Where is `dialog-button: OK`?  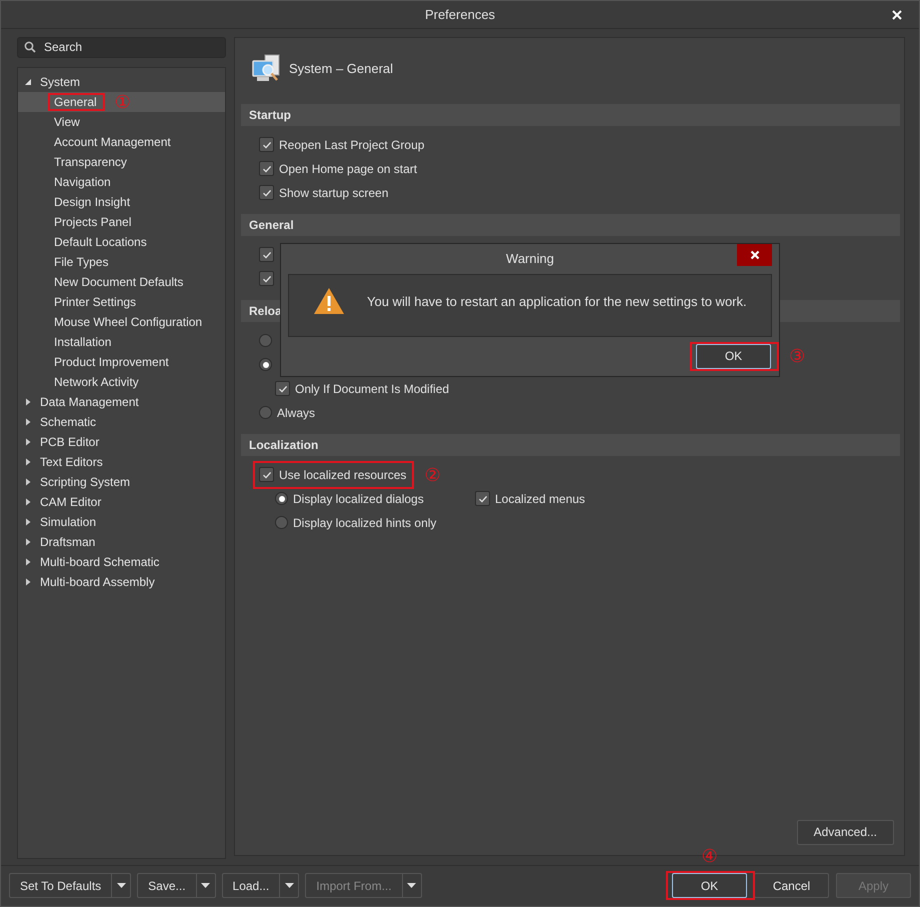 dialog-button: OK is located at coordinates (709, 885).